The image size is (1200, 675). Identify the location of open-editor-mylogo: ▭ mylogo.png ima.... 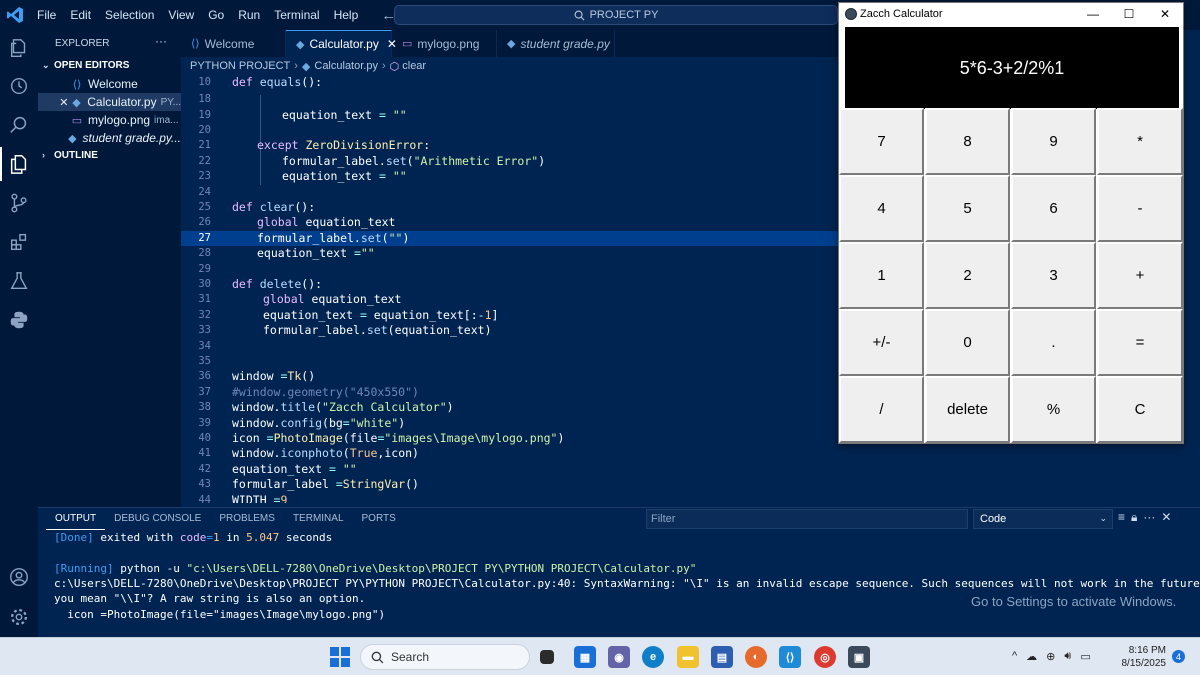
(109, 120).